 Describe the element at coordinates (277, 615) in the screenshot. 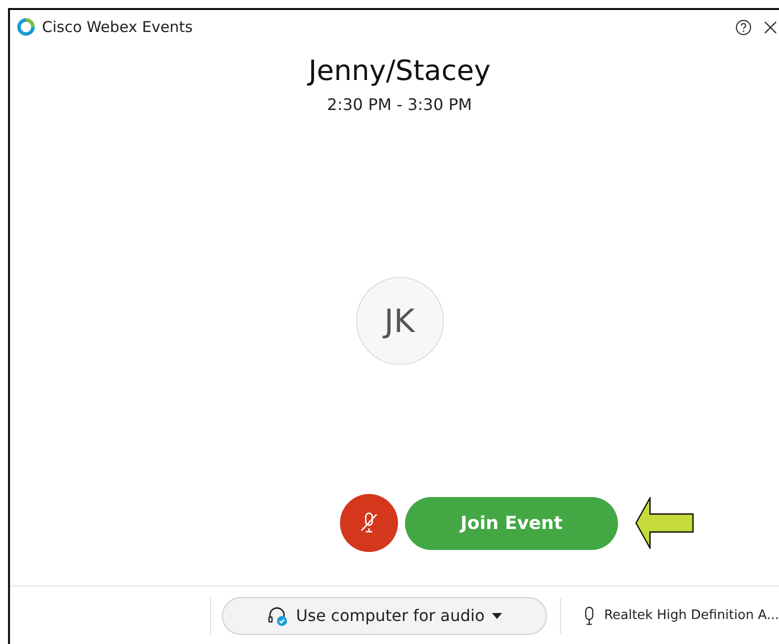

I see `headset-icon` at that location.